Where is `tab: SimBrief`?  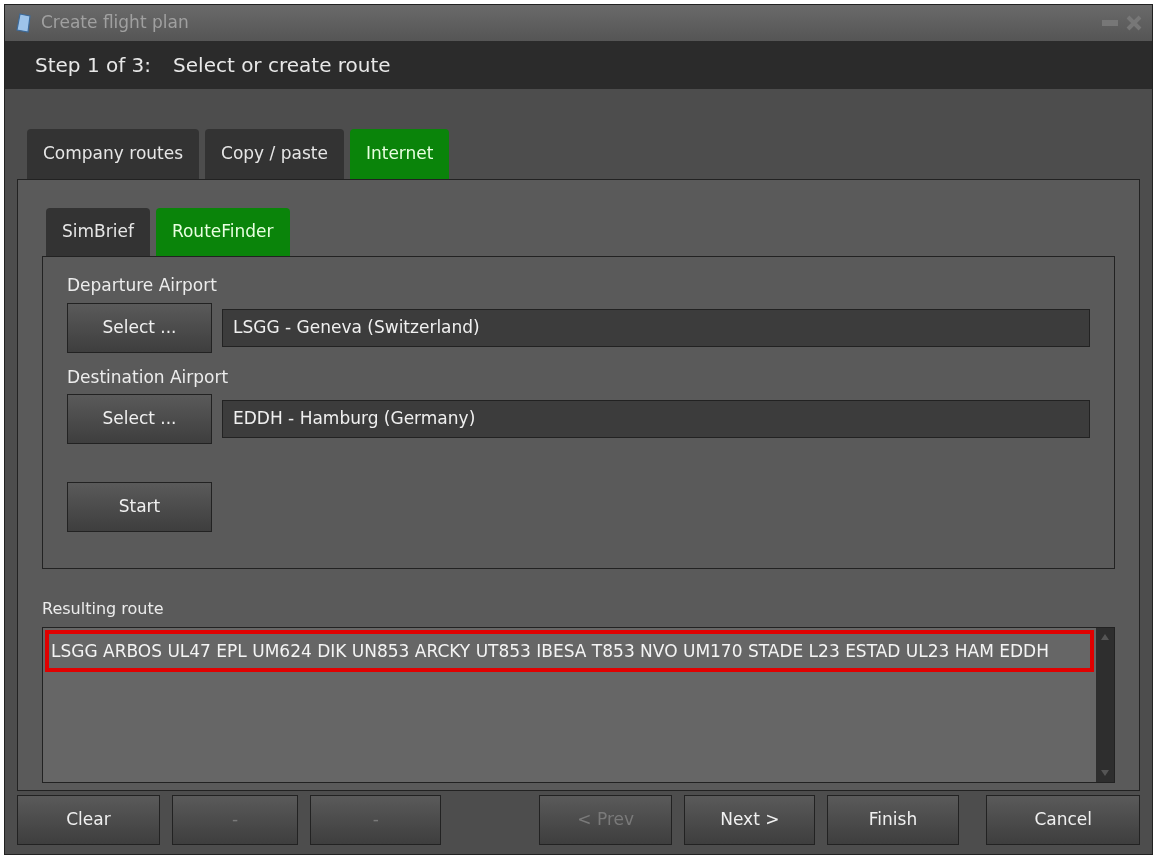 tab: SimBrief is located at coordinates (98, 232).